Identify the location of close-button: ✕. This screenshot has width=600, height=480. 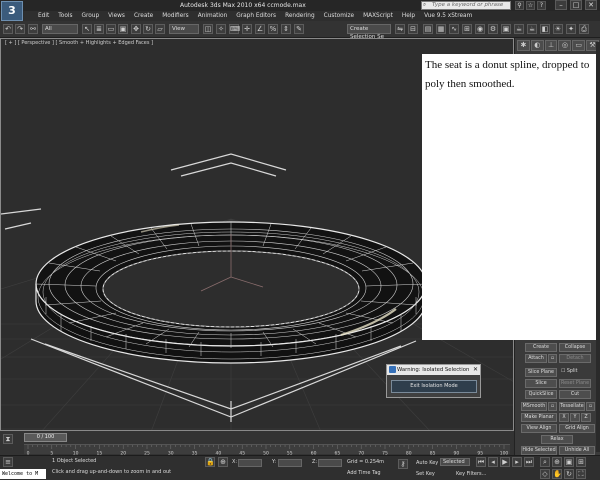
(591, 5).